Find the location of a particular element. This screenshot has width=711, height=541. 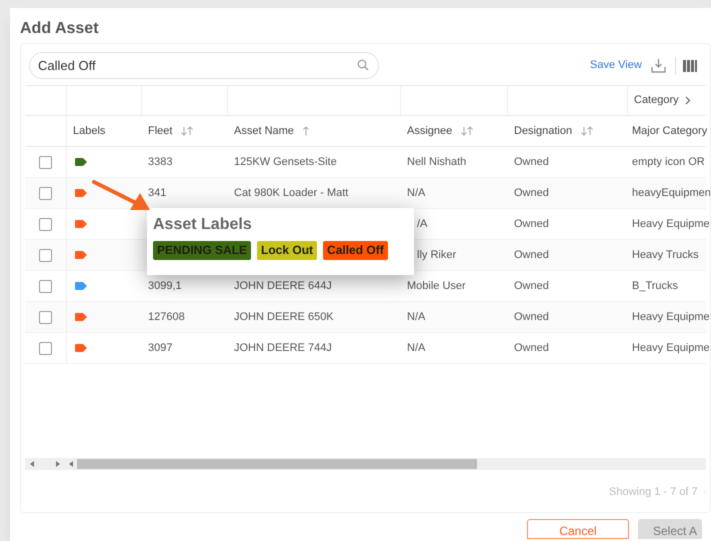

dialog-title: Add Asset is located at coordinates (59, 28).